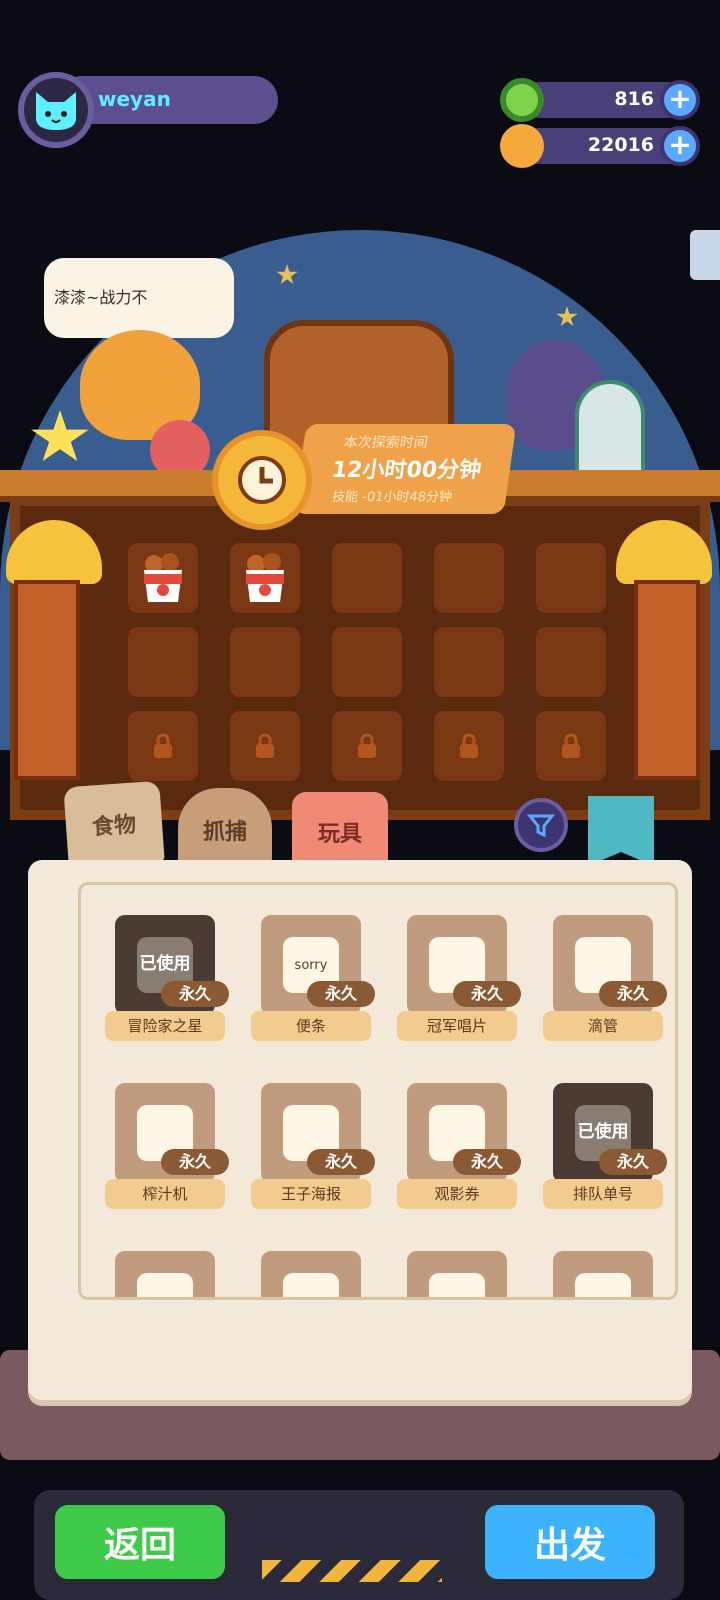 The width and height of the screenshot is (720, 1600). What do you see at coordinates (457, 1026) in the screenshot?
I see `item-name: 冠军唱片` at bounding box center [457, 1026].